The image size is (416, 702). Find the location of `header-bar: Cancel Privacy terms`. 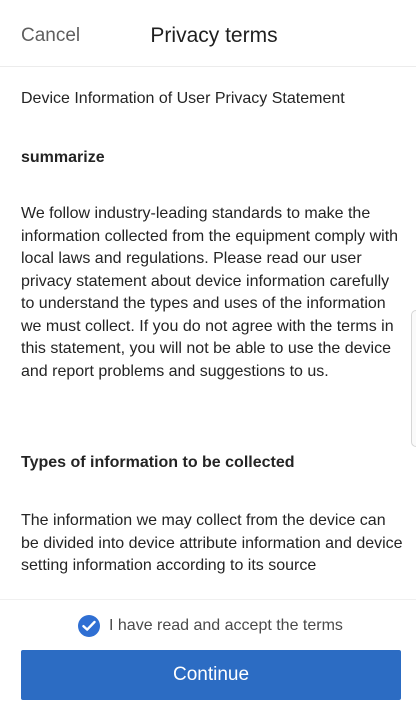

header-bar: Cancel Privacy terms is located at coordinates (208, 33).